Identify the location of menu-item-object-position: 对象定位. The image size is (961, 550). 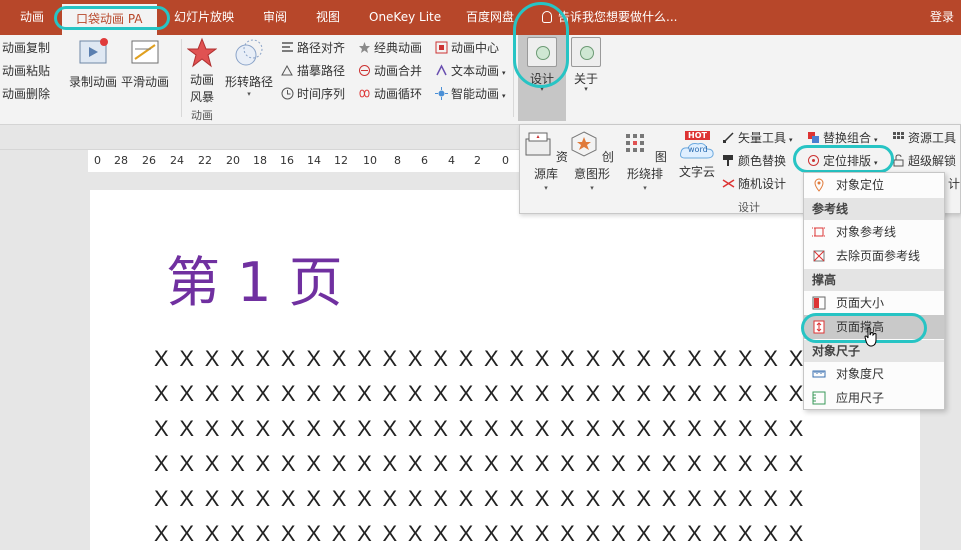
(874, 185).